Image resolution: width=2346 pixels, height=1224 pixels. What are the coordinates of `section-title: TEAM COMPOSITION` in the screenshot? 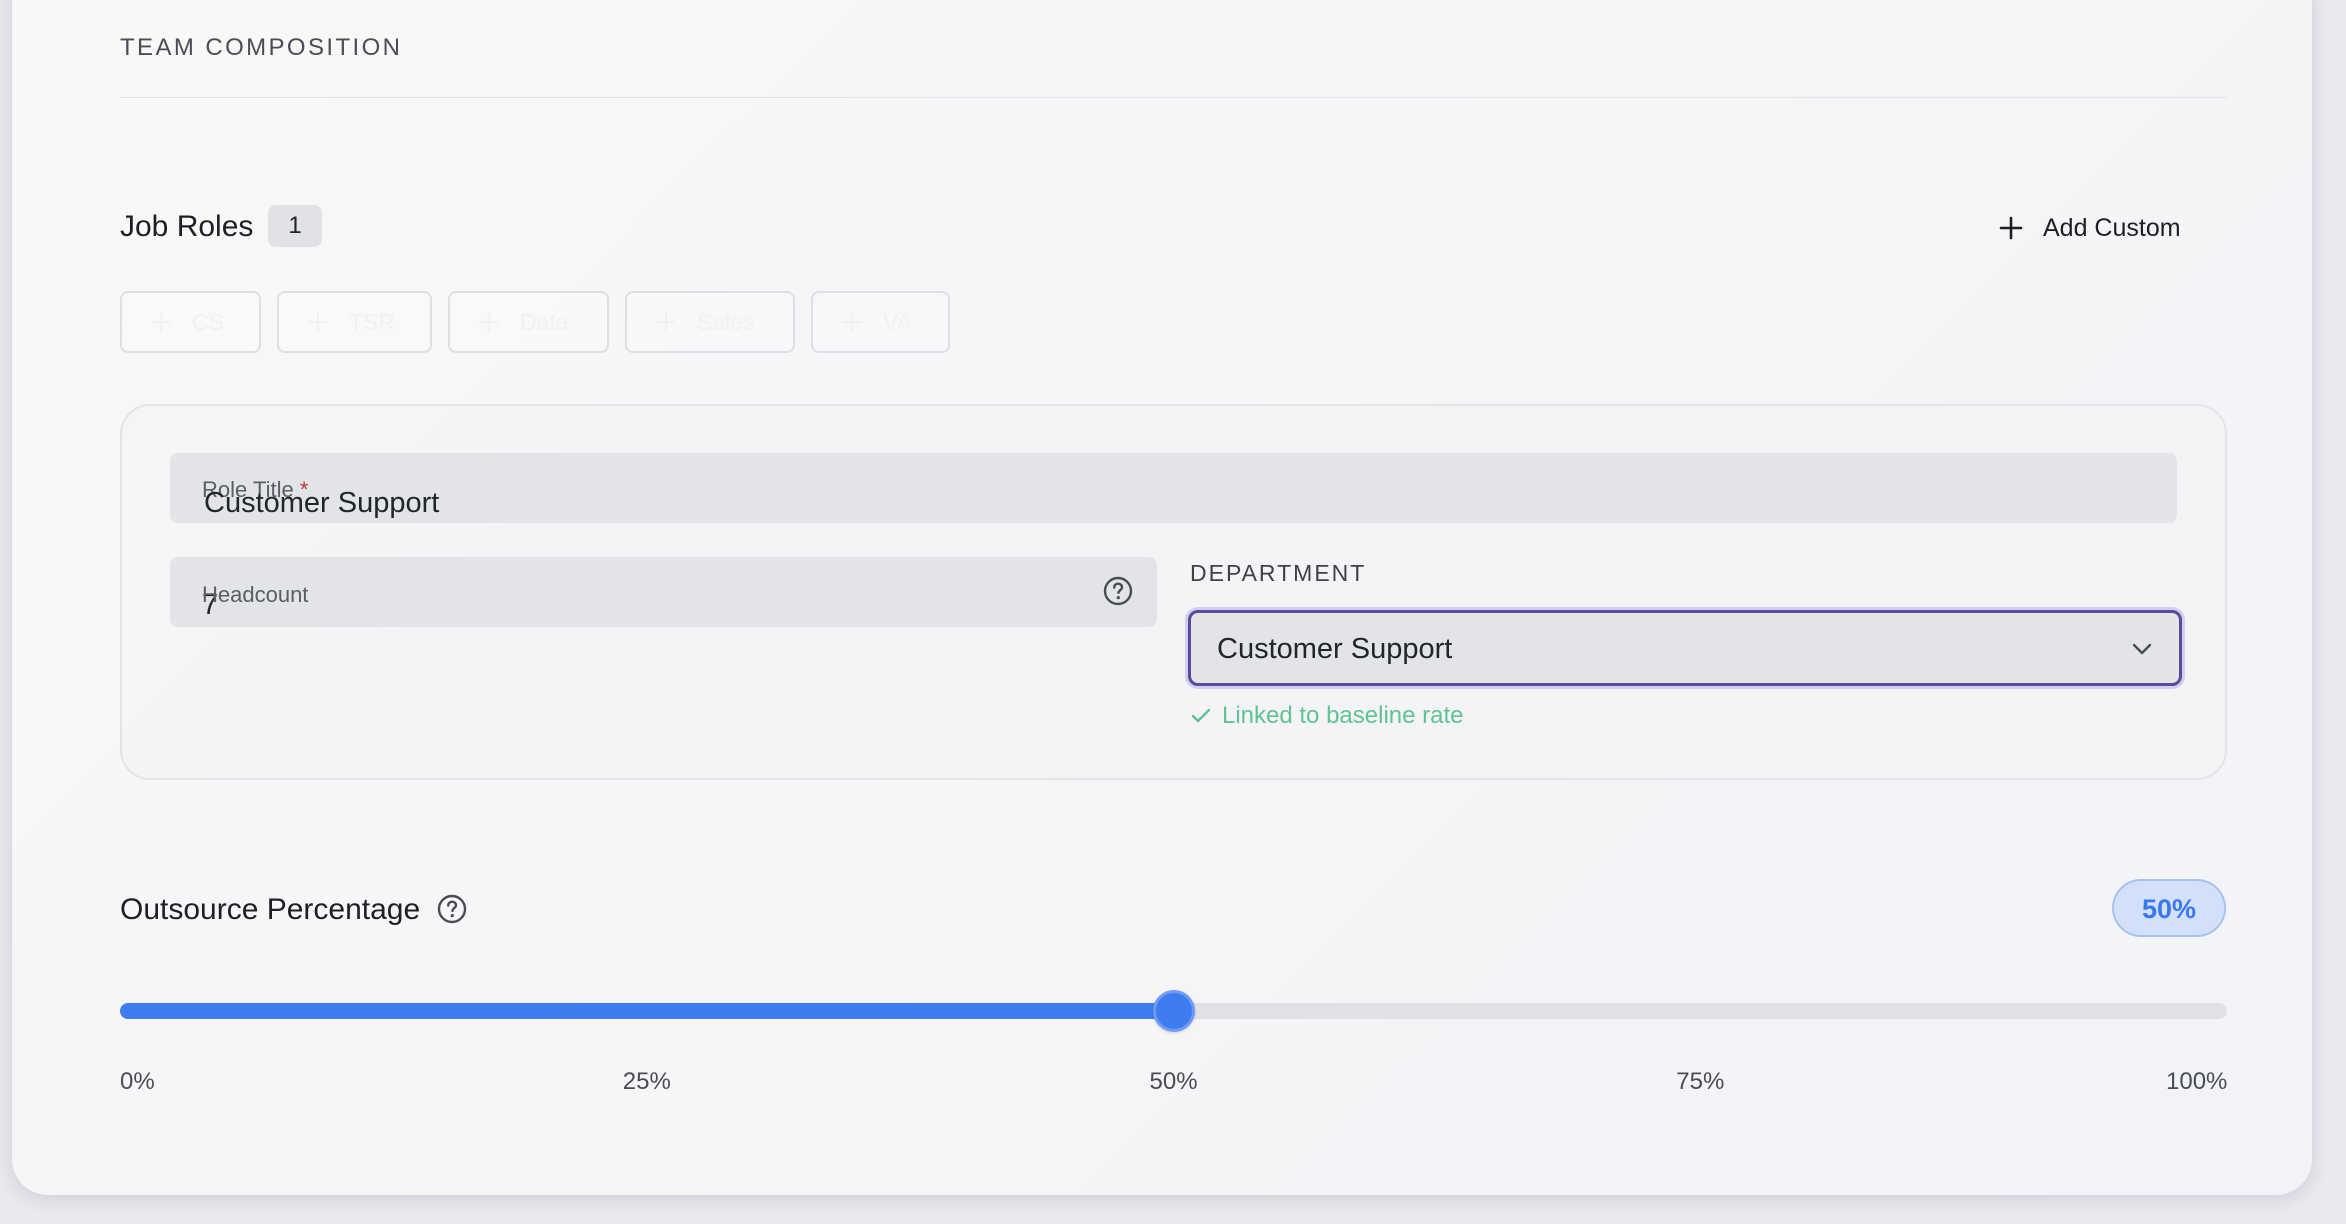 It's located at (261, 47).